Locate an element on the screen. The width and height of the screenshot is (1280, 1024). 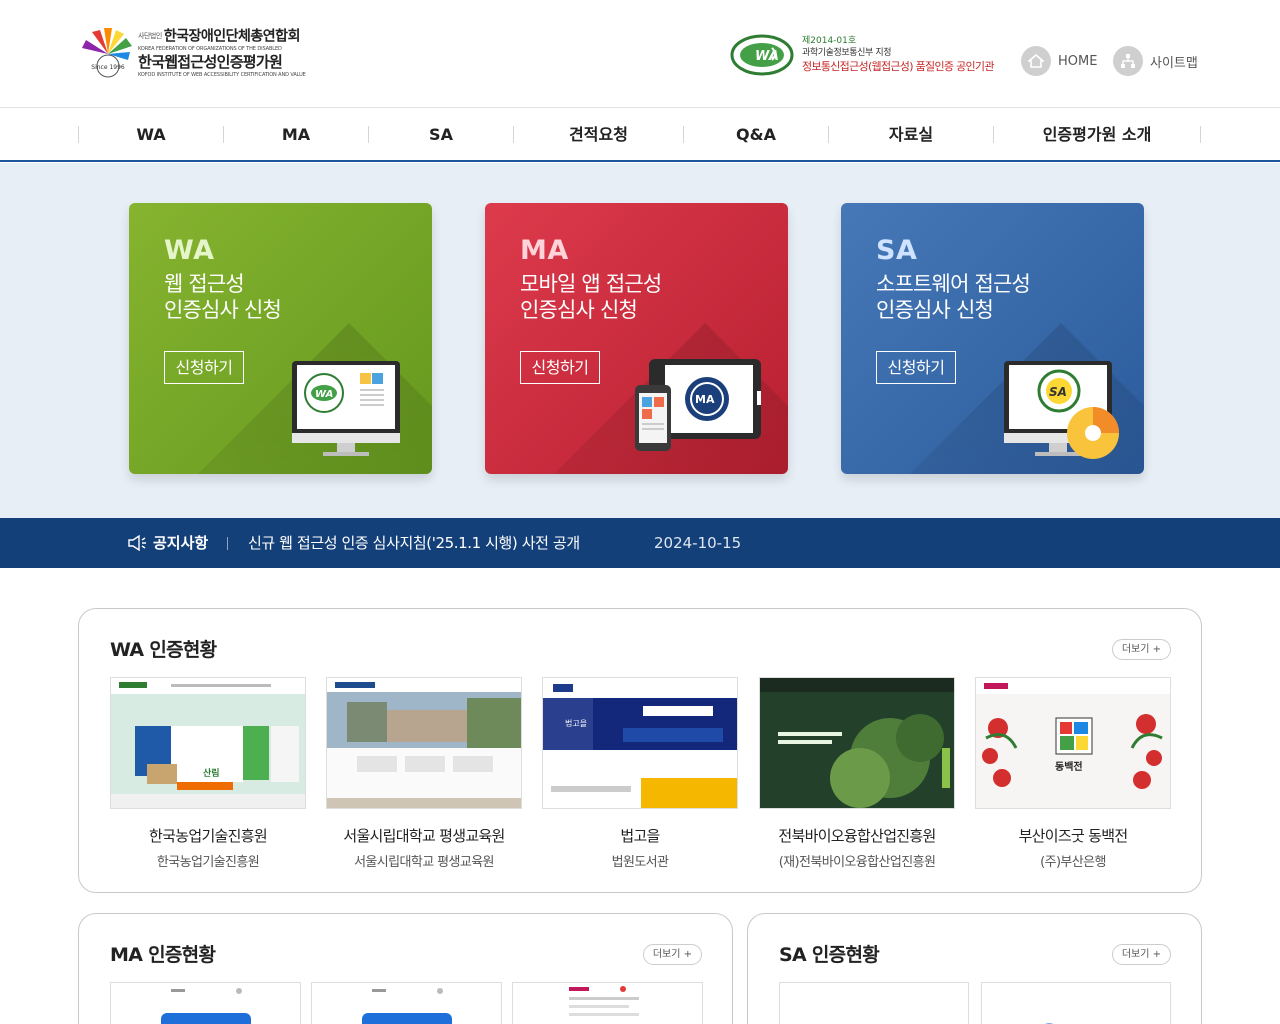
sa-apply-button: 신청하기 is located at coordinates (916, 367).